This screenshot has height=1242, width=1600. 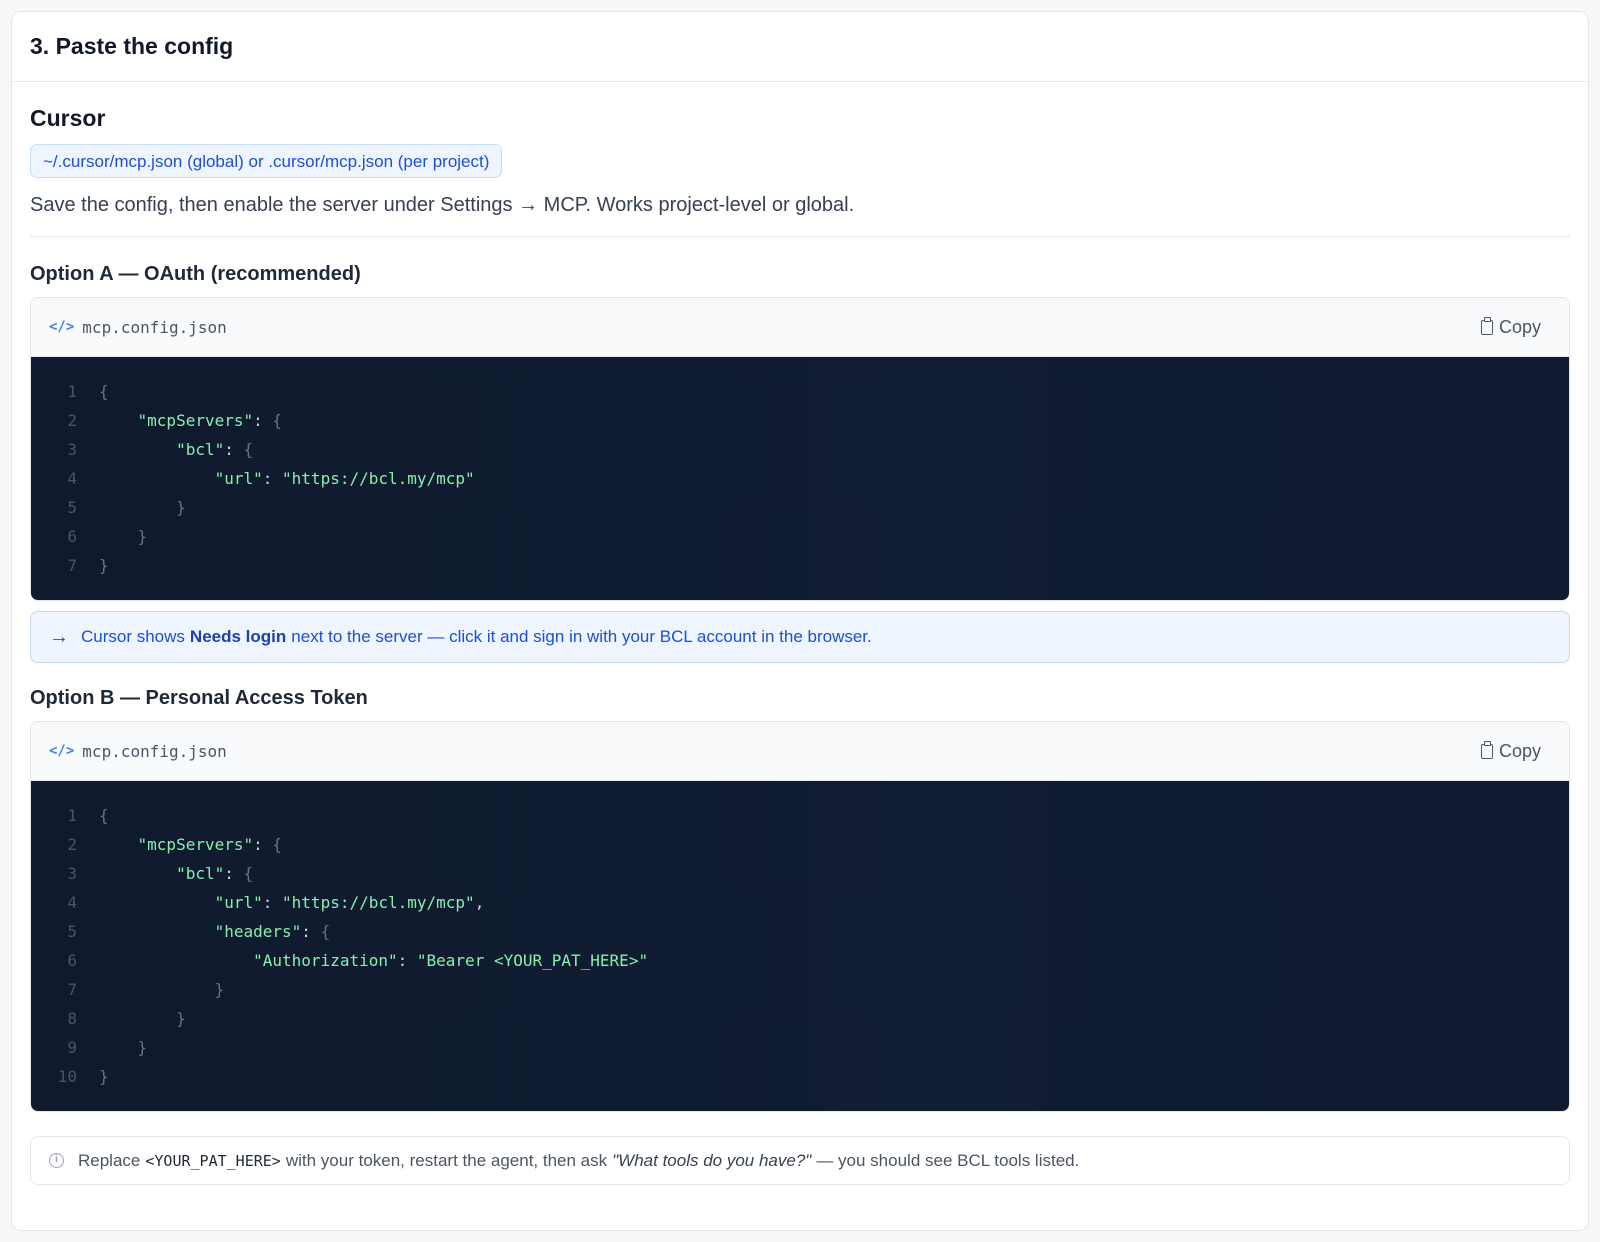 What do you see at coordinates (948, 1160) in the screenshot?
I see `note-suffix: — you should see BCL tools listed.` at bounding box center [948, 1160].